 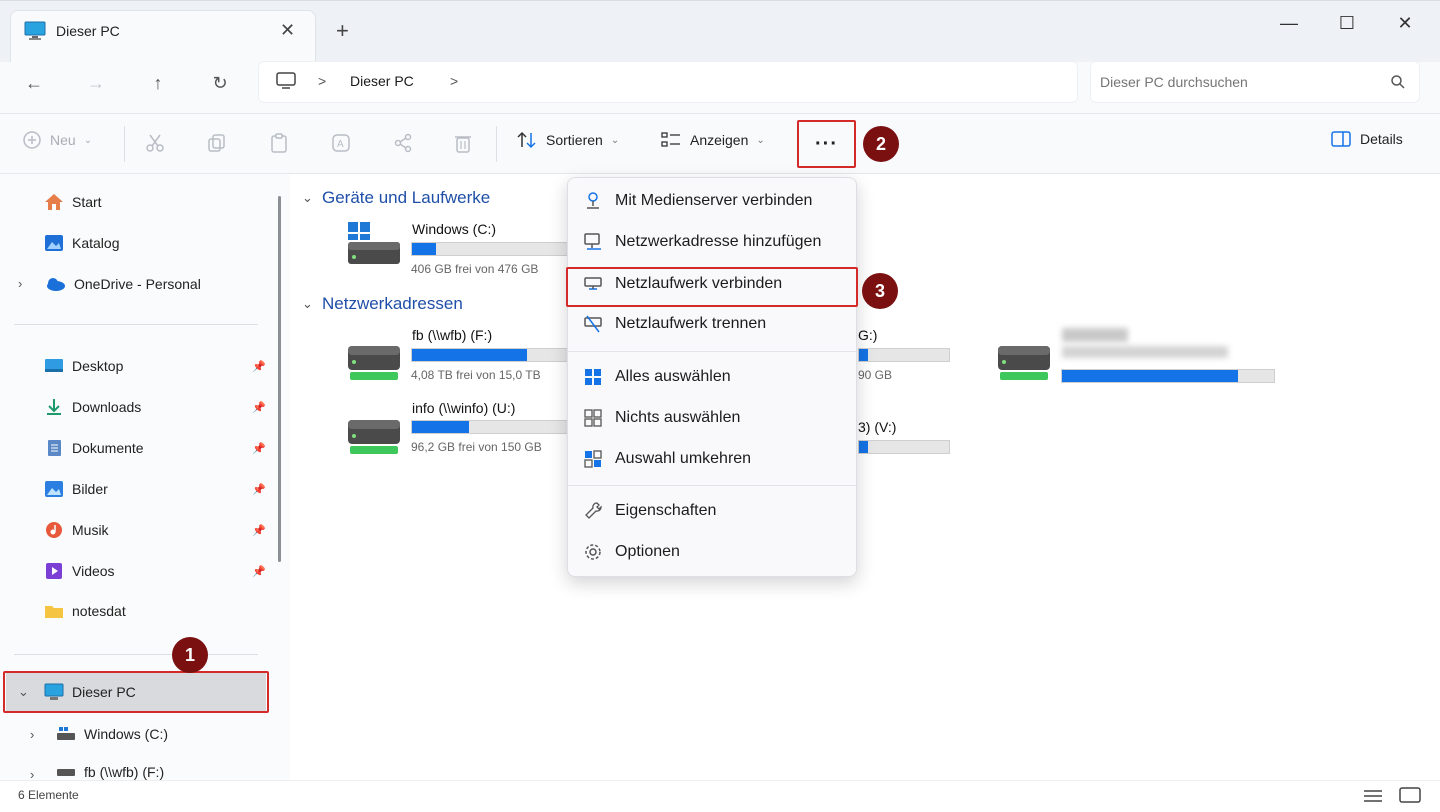 What do you see at coordinates (877, 427) in the screenshot?
I see `drive-name-partial: 3) (V:)` at bounding box center [877, 427].